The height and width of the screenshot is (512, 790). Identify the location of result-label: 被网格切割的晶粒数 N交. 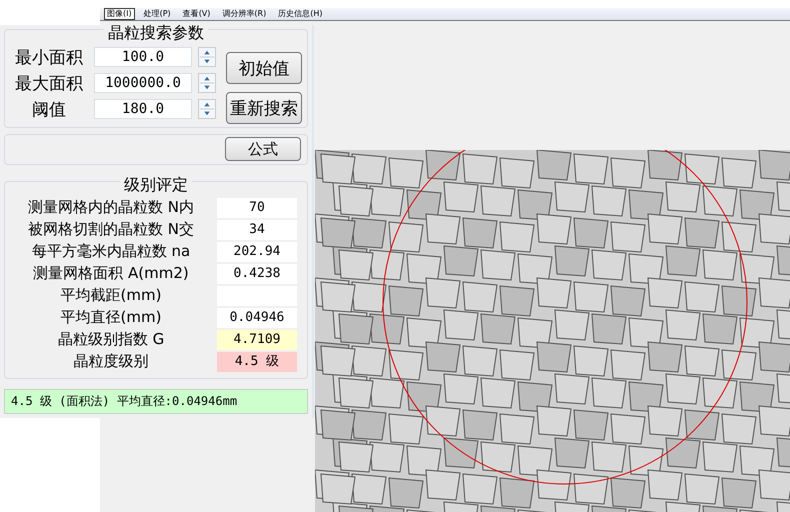
(111, 230).